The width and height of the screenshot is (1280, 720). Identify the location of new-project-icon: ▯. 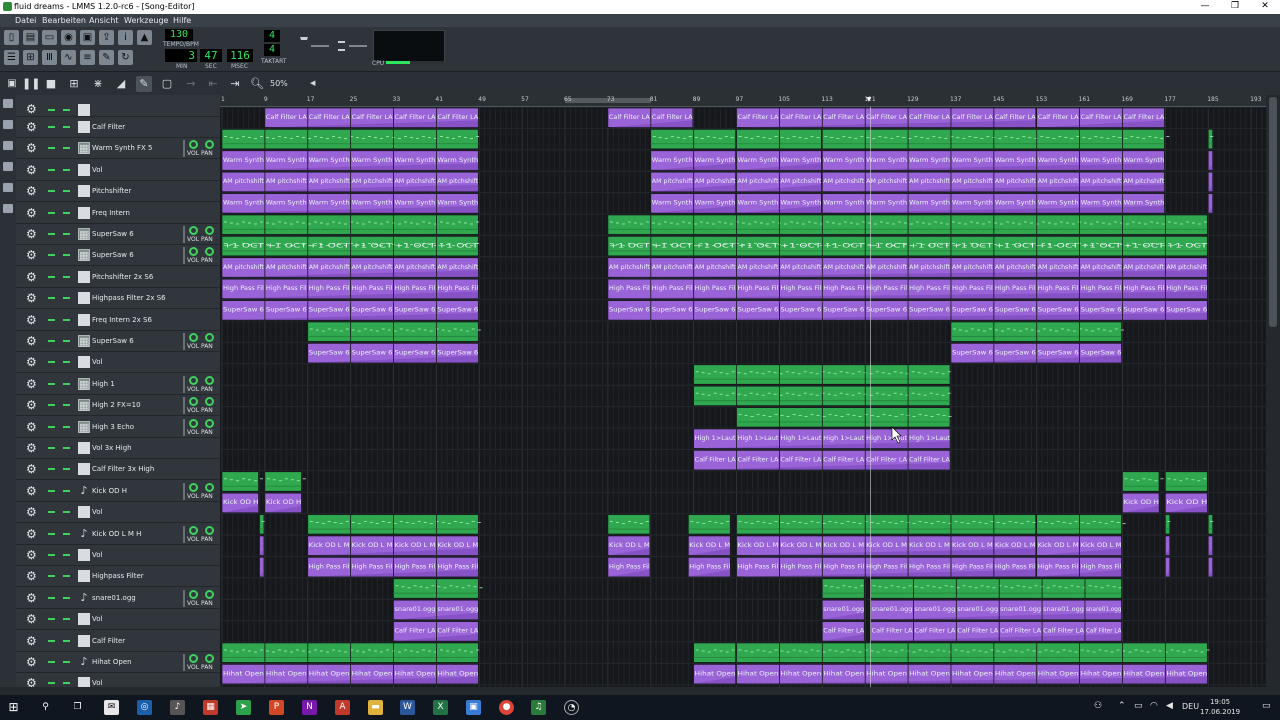
(11, 37).